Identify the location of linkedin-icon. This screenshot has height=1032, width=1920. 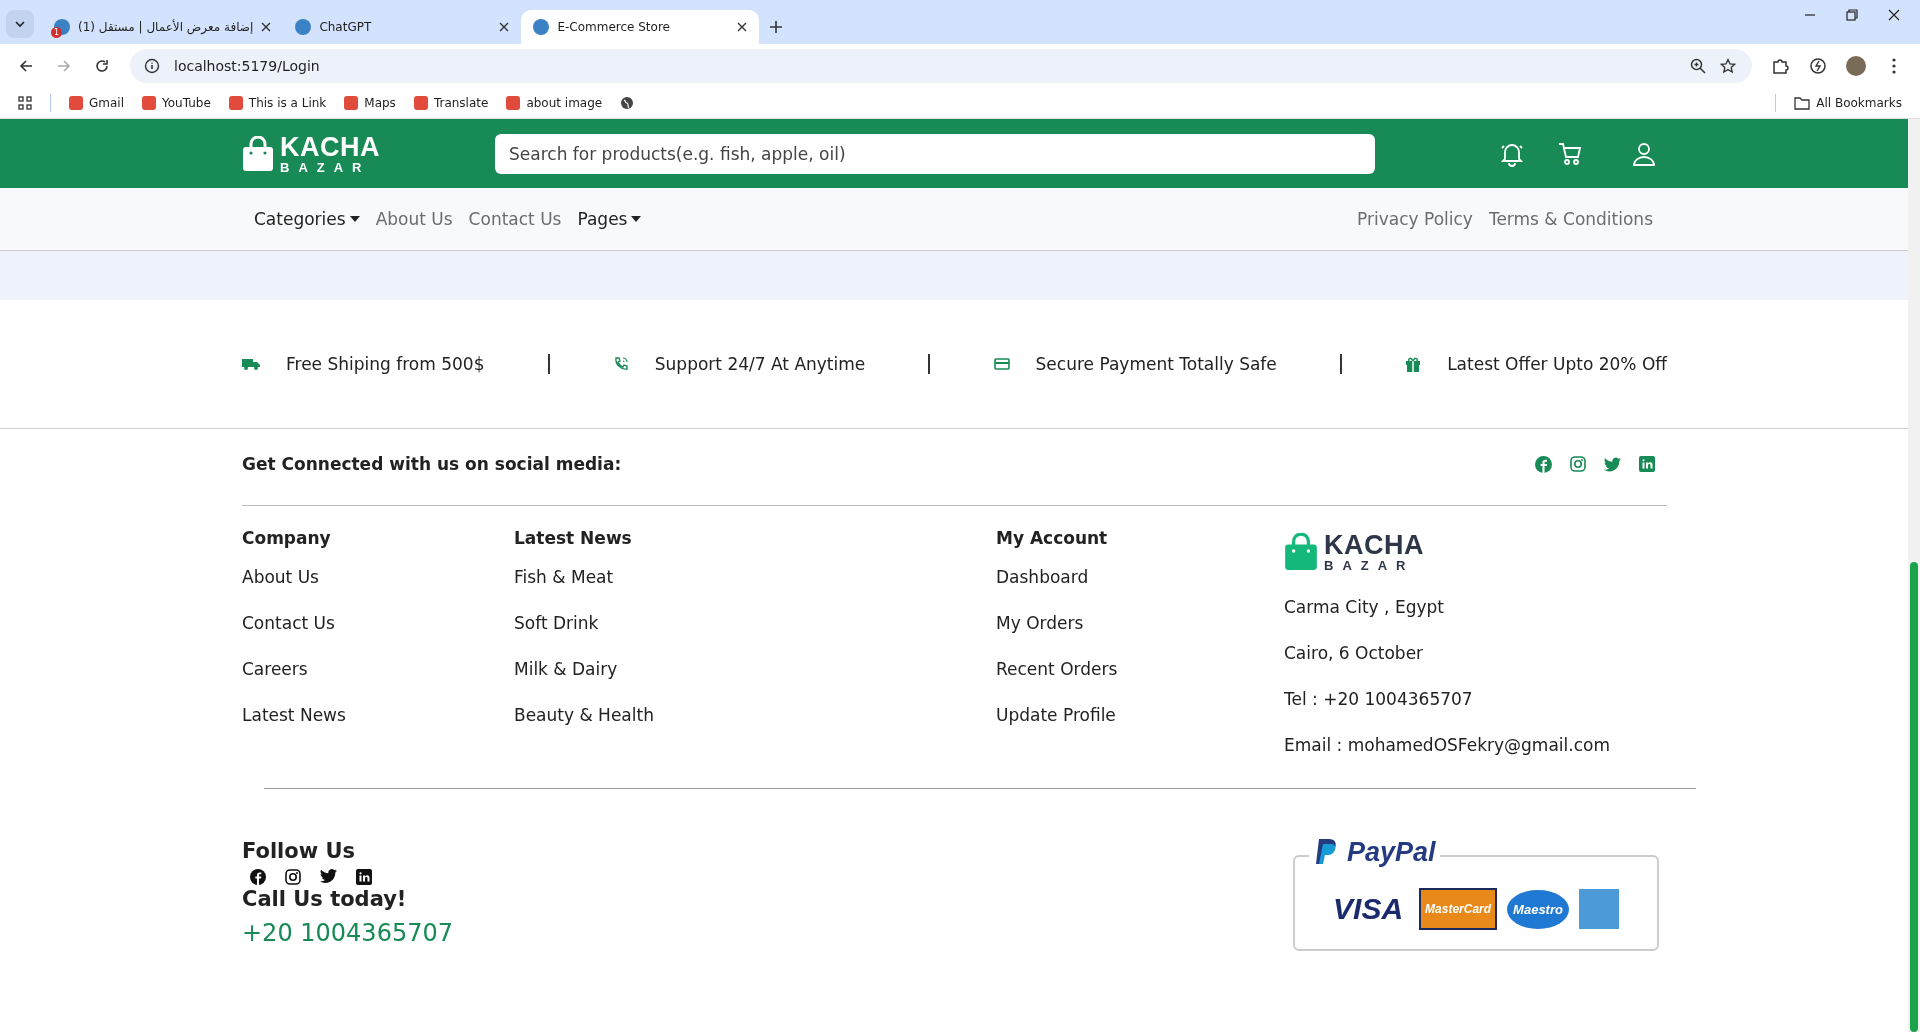
(364, 877).